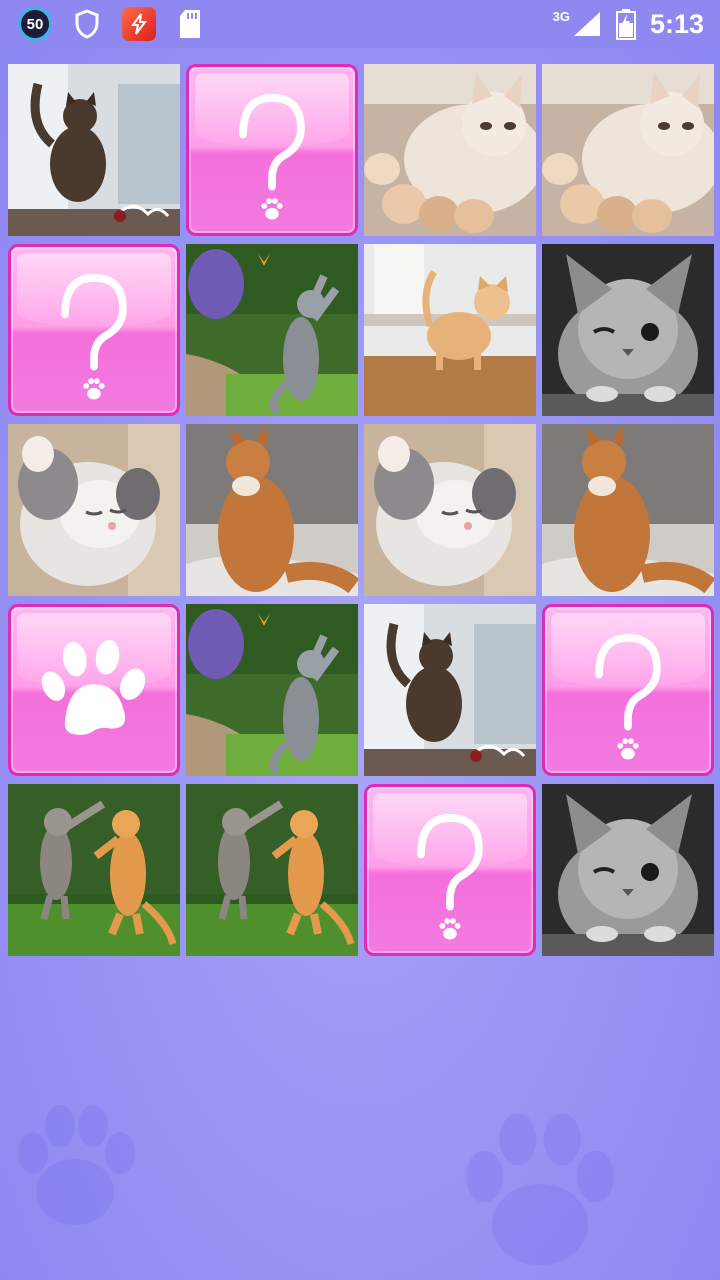  What do you see at coordinates (360, 24) in the screenshot?
I see `status-bar: 50 3G 5:13` at bounding box center [360, 24].